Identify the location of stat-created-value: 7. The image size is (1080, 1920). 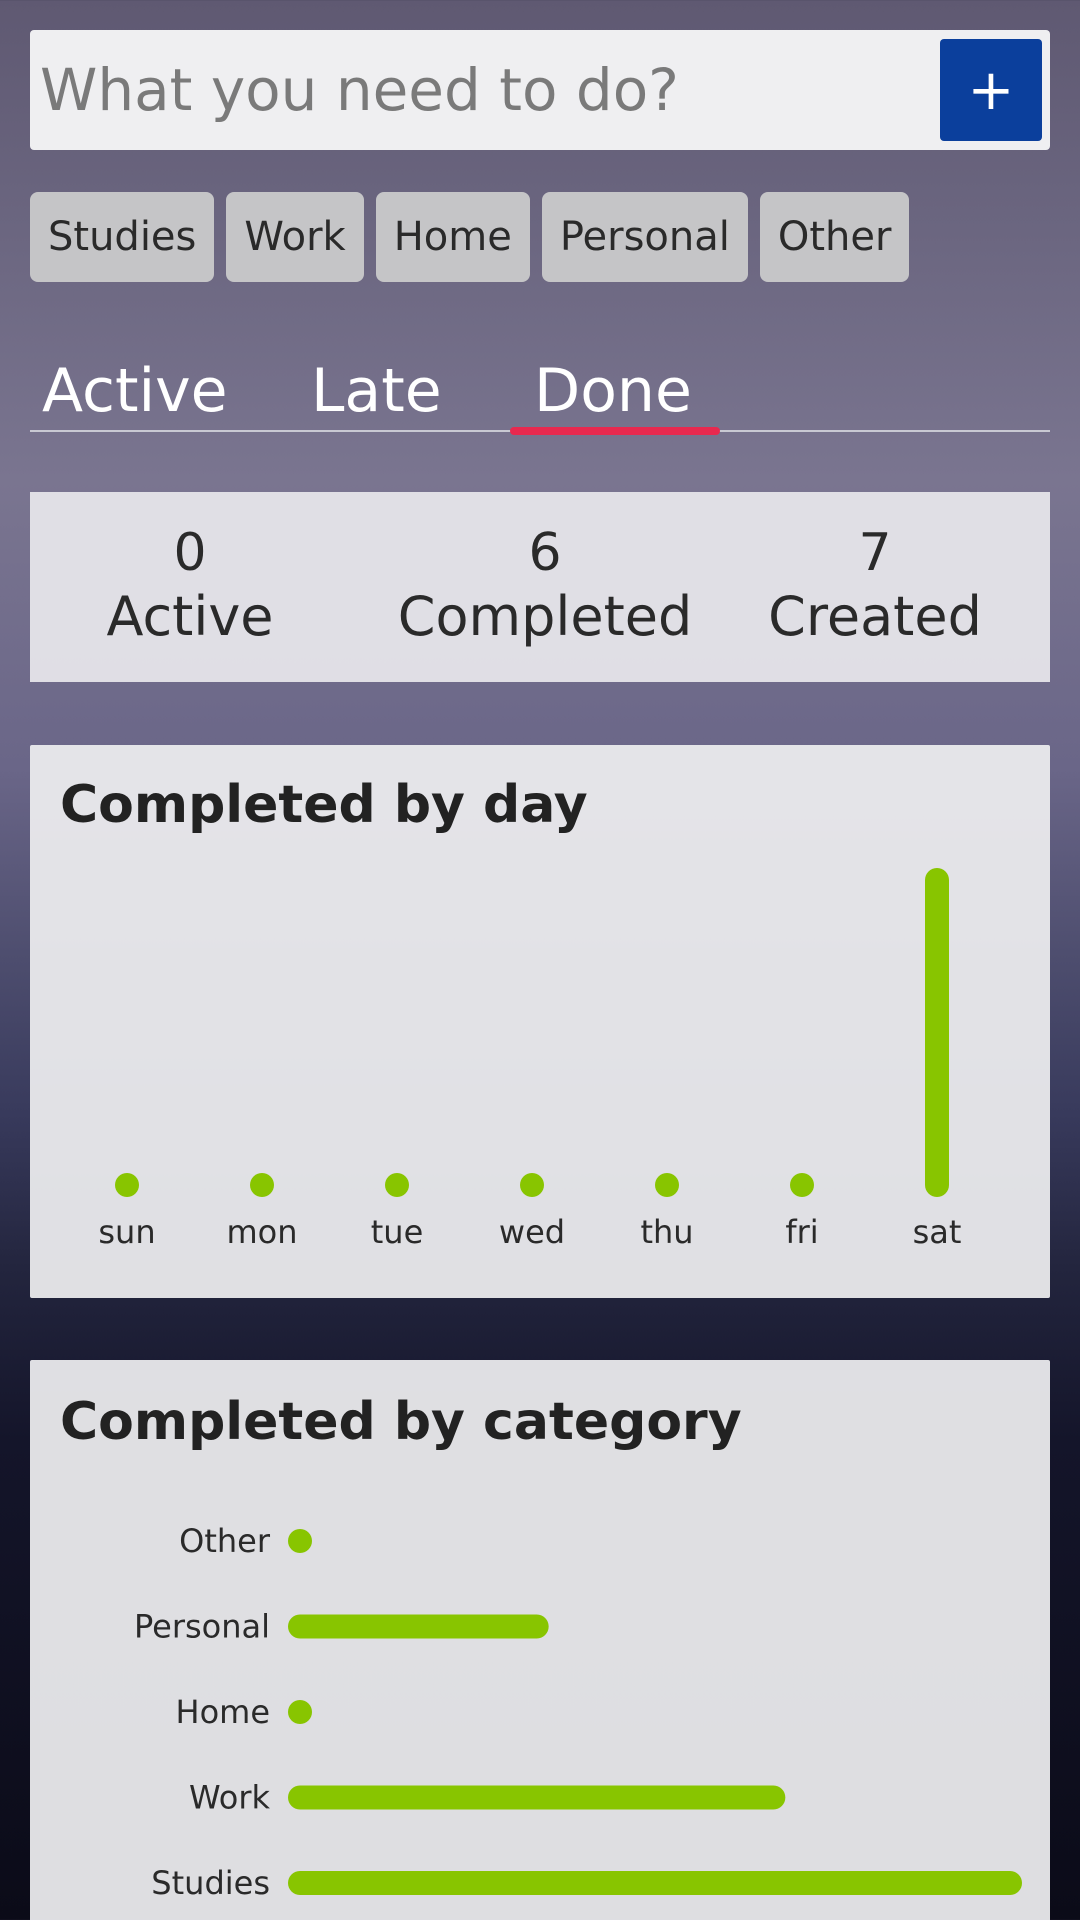
(875, 553).